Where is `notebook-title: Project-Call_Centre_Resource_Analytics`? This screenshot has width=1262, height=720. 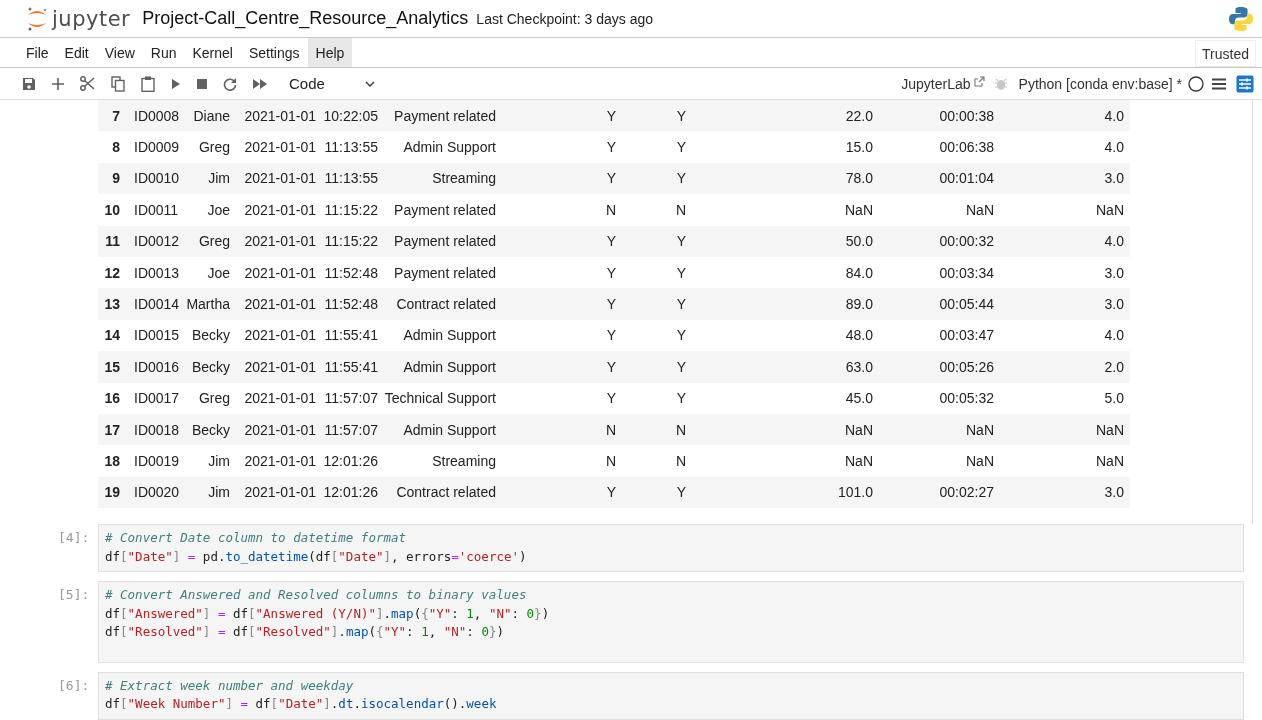
notebook-title: Project-Call_Centre_Resource_Analytics is located at coordinates (305, 18).